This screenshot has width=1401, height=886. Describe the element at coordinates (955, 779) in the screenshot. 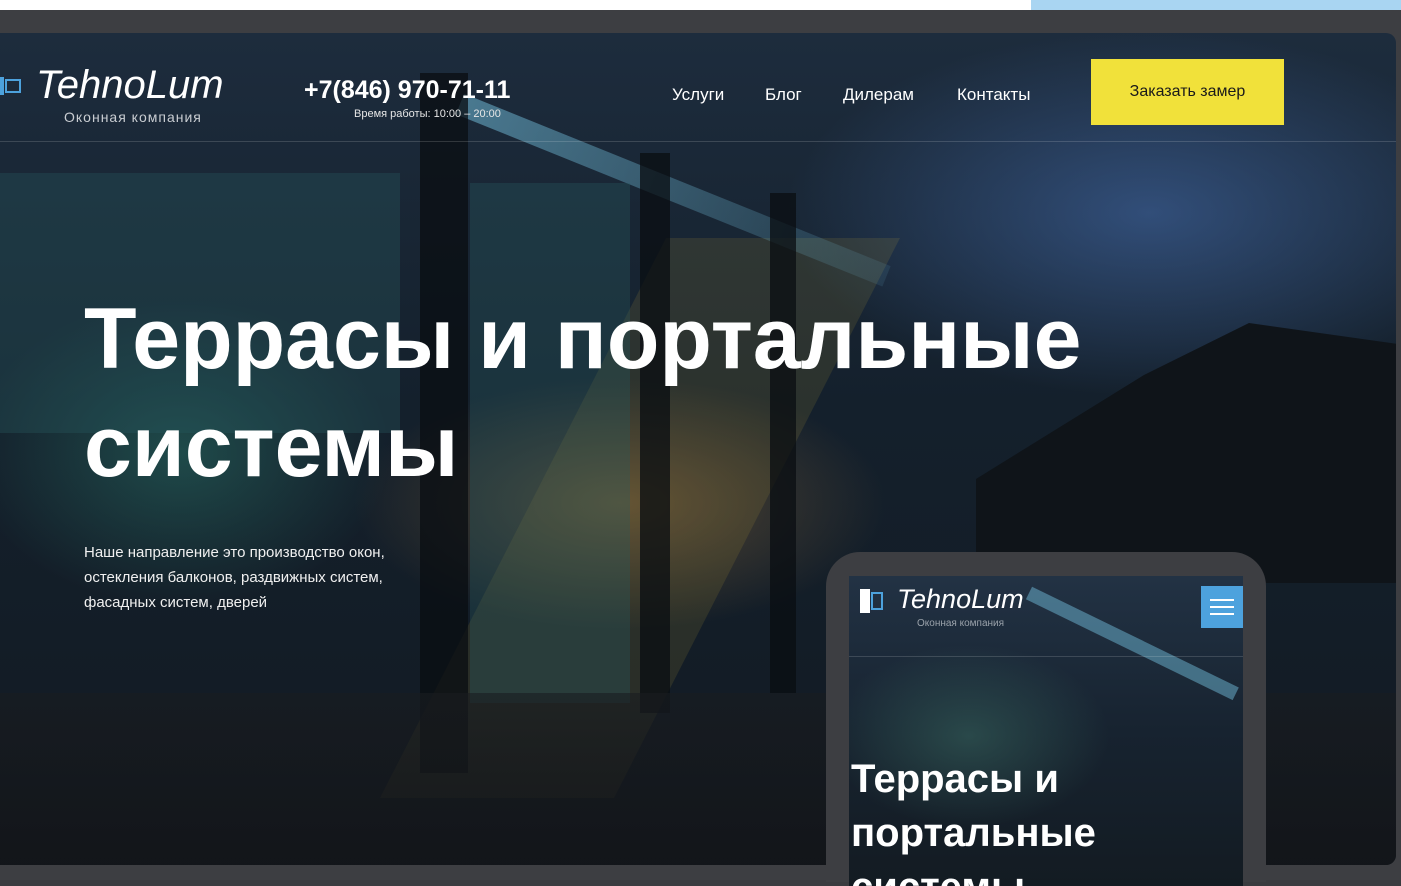

I see `mobile-hero-title-line-1: Террасы и` at that location.